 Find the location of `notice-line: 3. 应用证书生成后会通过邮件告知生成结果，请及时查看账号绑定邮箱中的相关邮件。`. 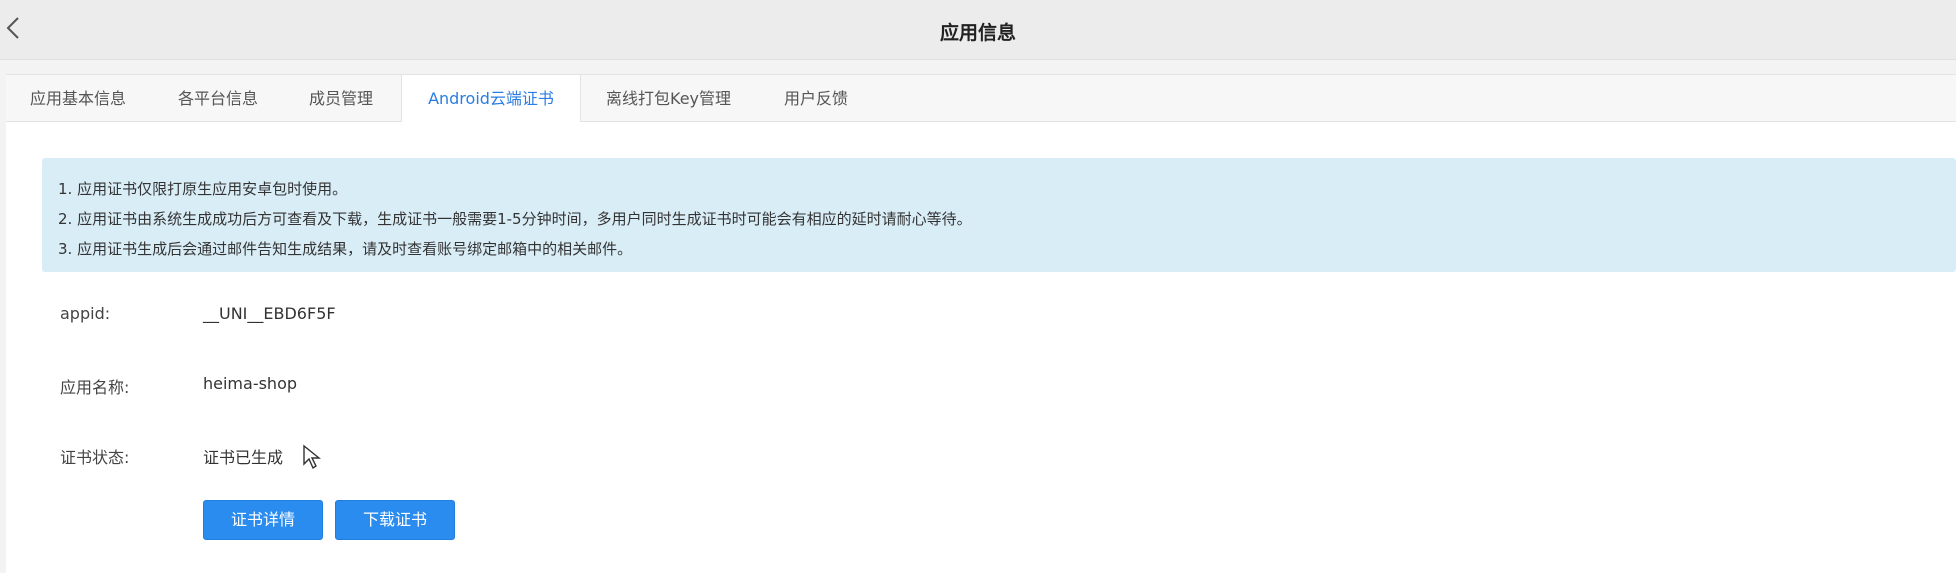

notice-line: 3. 应用证书生成后会通过邮件告知生成结果，请及时查看账号绑定邮箱中的相关邮件。 is located at coordinates (345, 249).